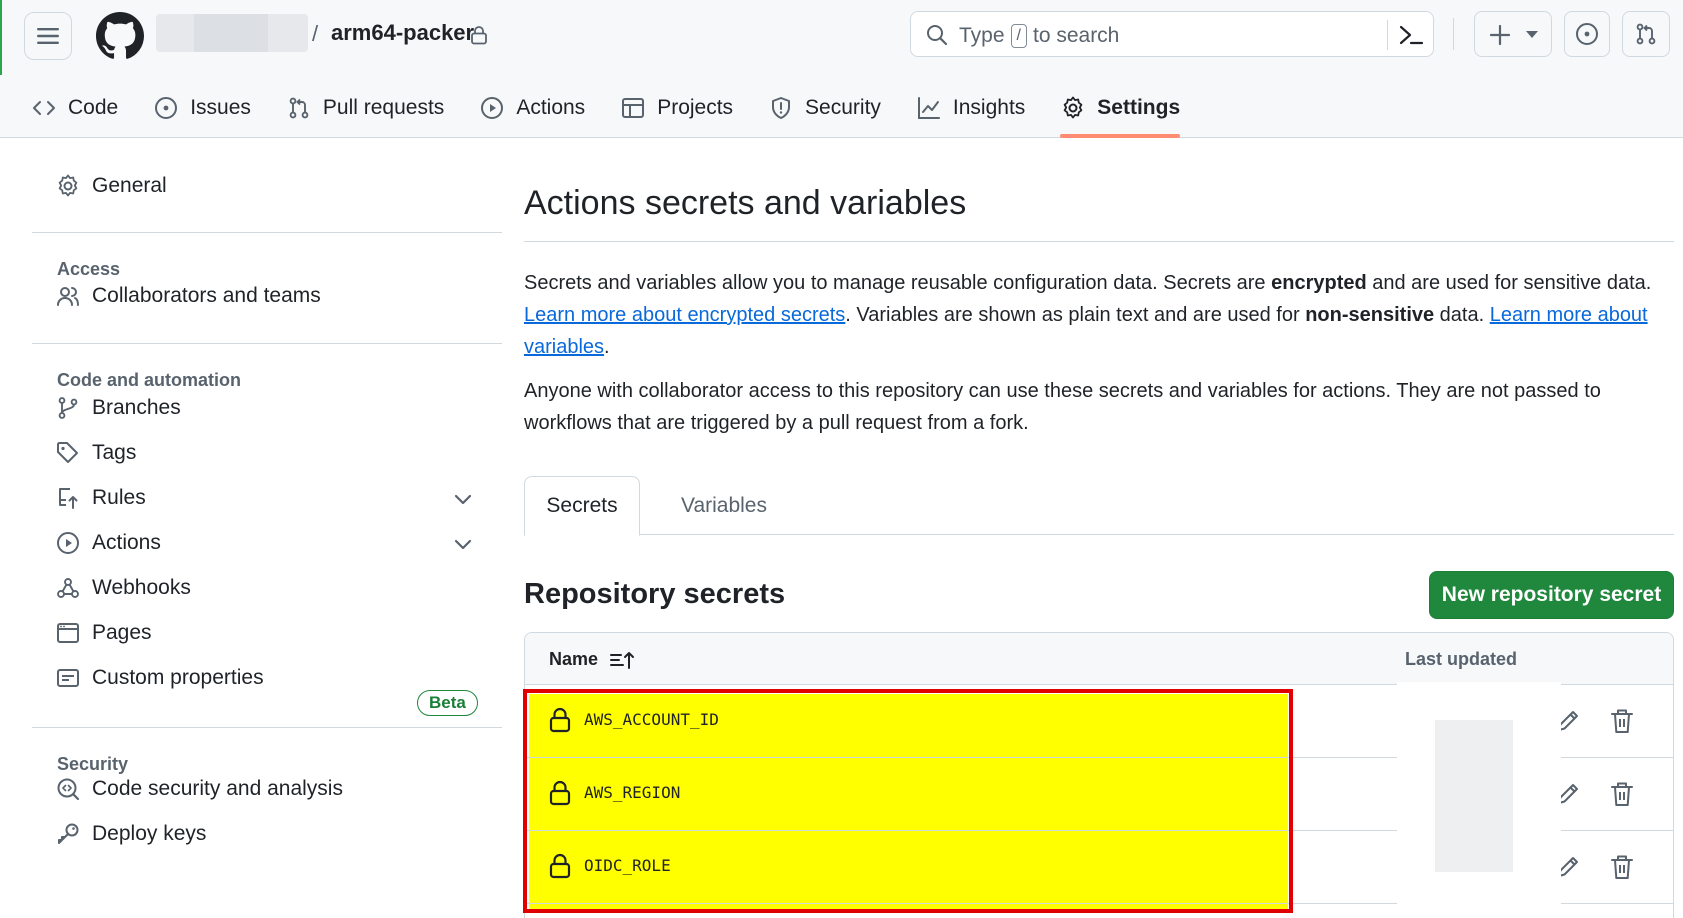 This screenshot has width=1683, height=918. I want to click on browser-icon, so click(68, 633).